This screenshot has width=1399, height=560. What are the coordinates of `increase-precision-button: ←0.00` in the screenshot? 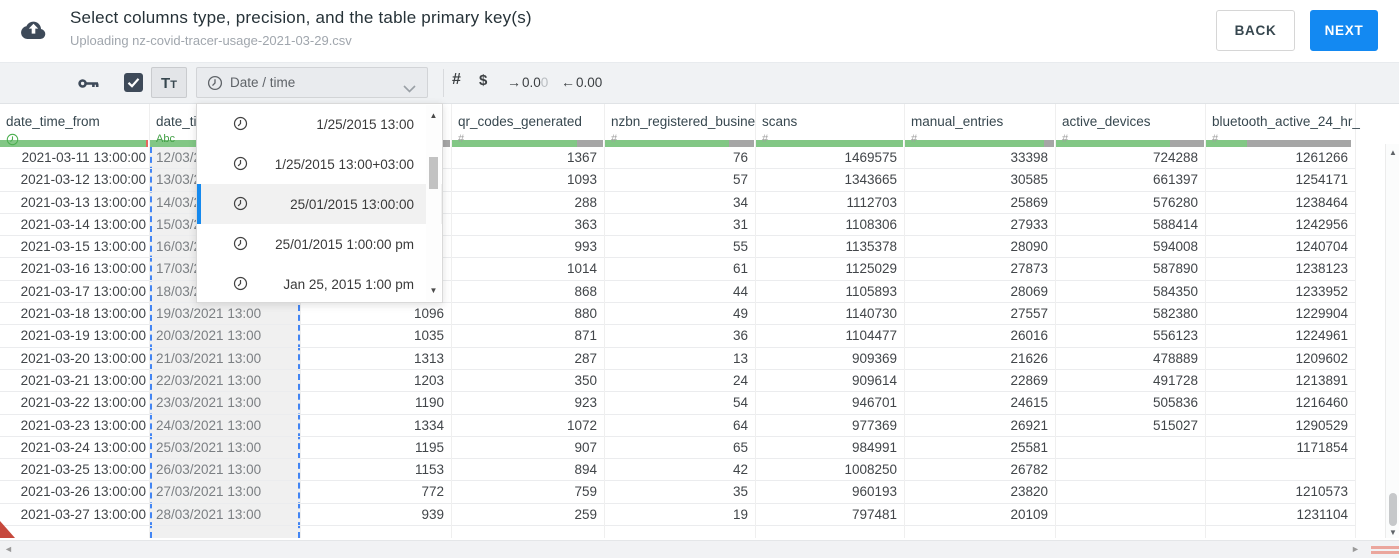 It's located at (581, 82).